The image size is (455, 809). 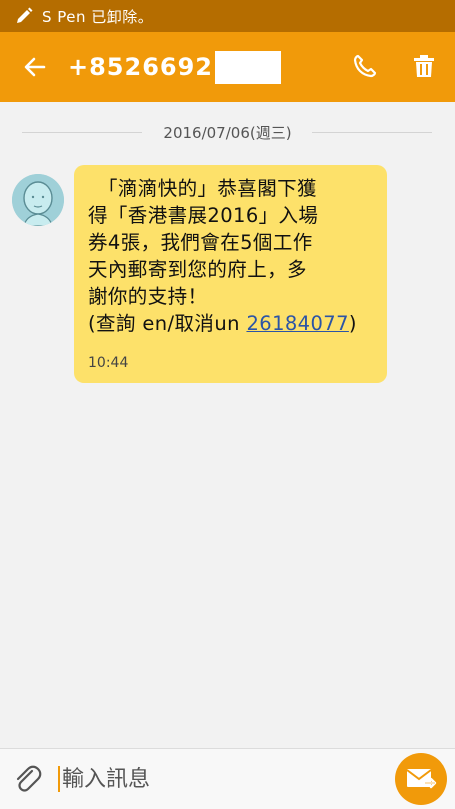 I want to click on app-bar: +8526692, so click(x=227, y=67).